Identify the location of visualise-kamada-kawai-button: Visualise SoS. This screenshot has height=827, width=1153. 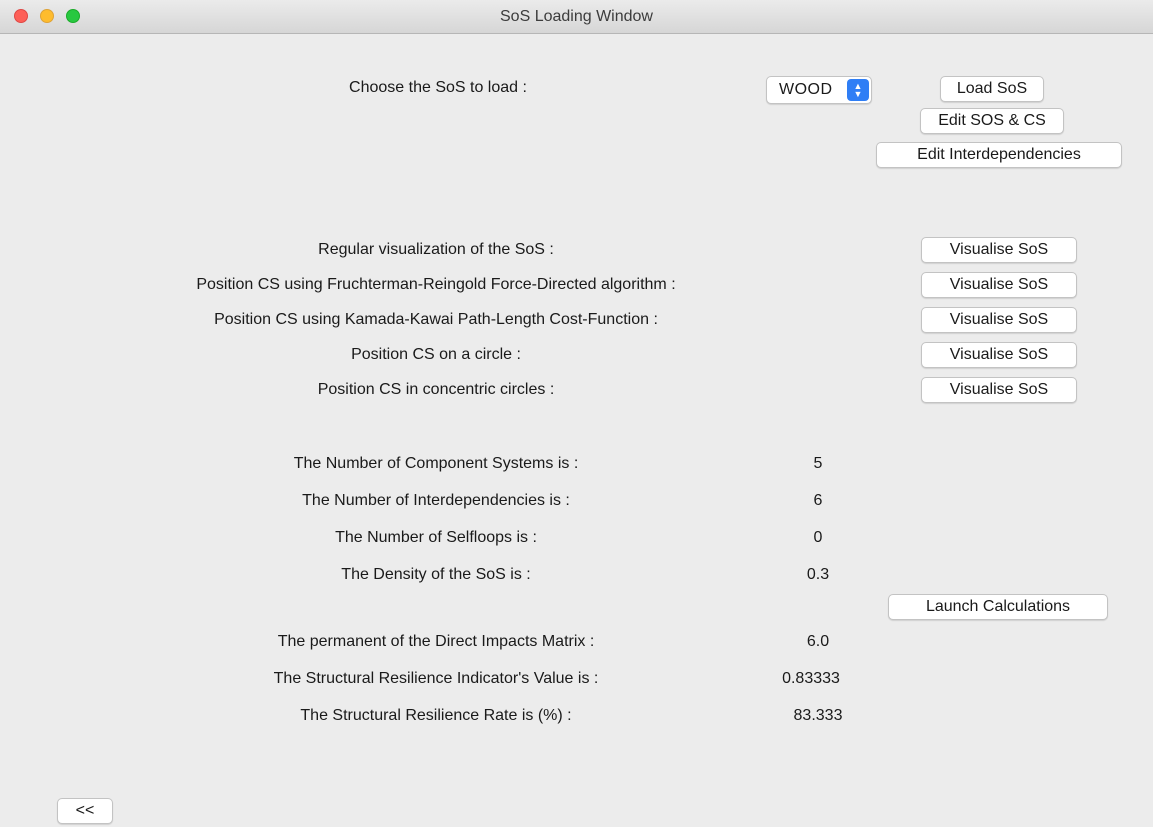
(999, 320).